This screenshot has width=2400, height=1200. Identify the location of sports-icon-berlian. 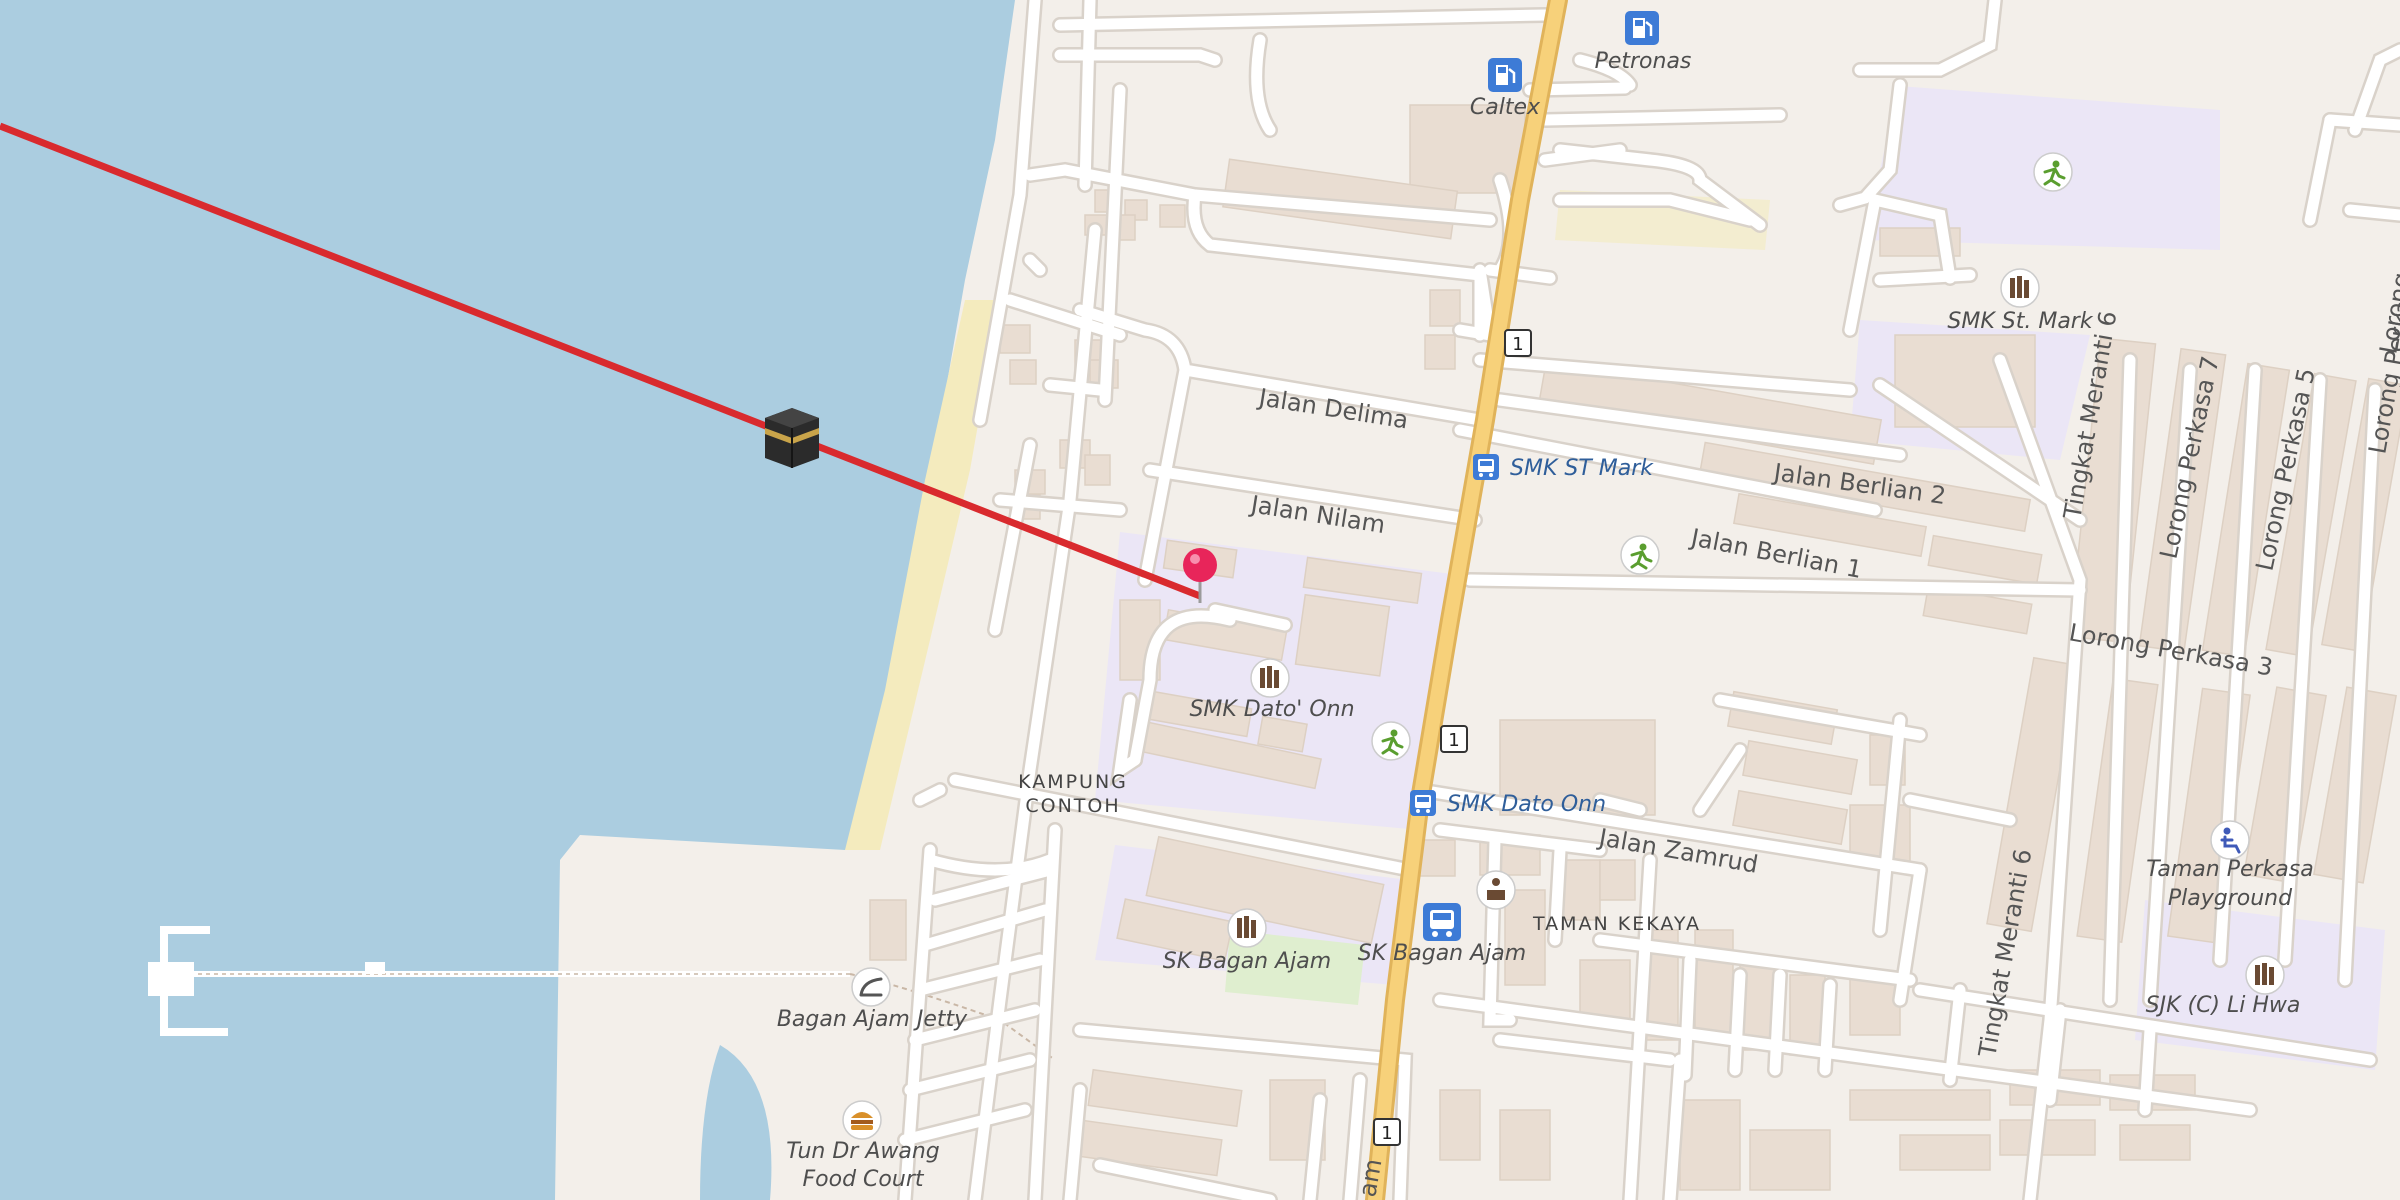
(1640, 555).